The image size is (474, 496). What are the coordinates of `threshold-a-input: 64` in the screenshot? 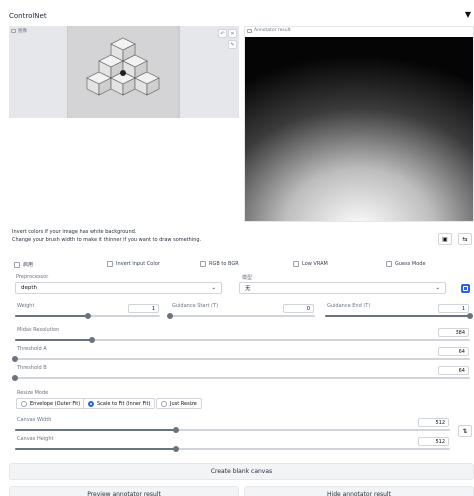 It's located at (453, 351).